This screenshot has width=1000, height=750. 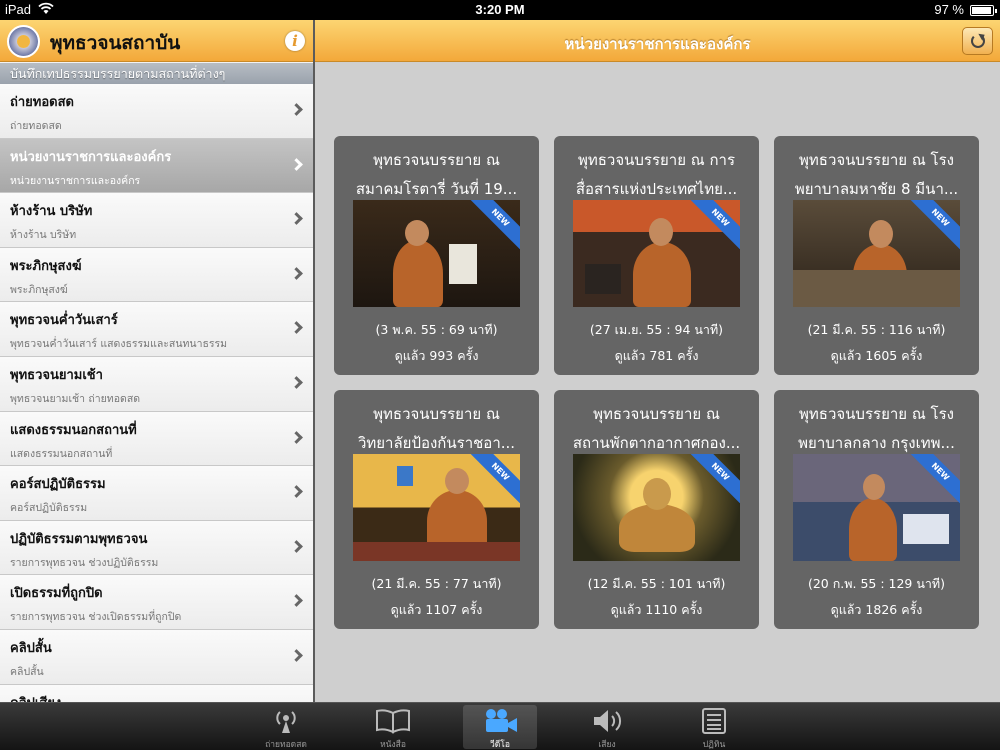 What do you see at coordinates (607, 727) in the screenshot?
I see `tab-audio: เสียง` at bounding box center [607, 727].